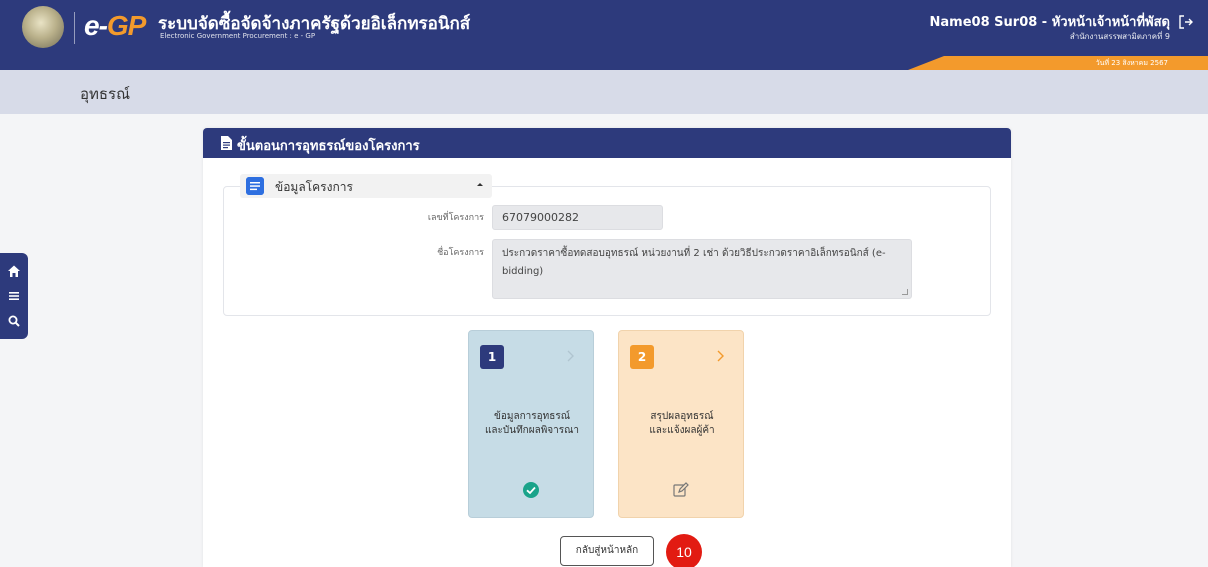  Describe the element at coordinates (607, 143) in the screenshot. I see `panel-header: ขั้นตอนการอุทธรณ์ของโครงการ` at that location.